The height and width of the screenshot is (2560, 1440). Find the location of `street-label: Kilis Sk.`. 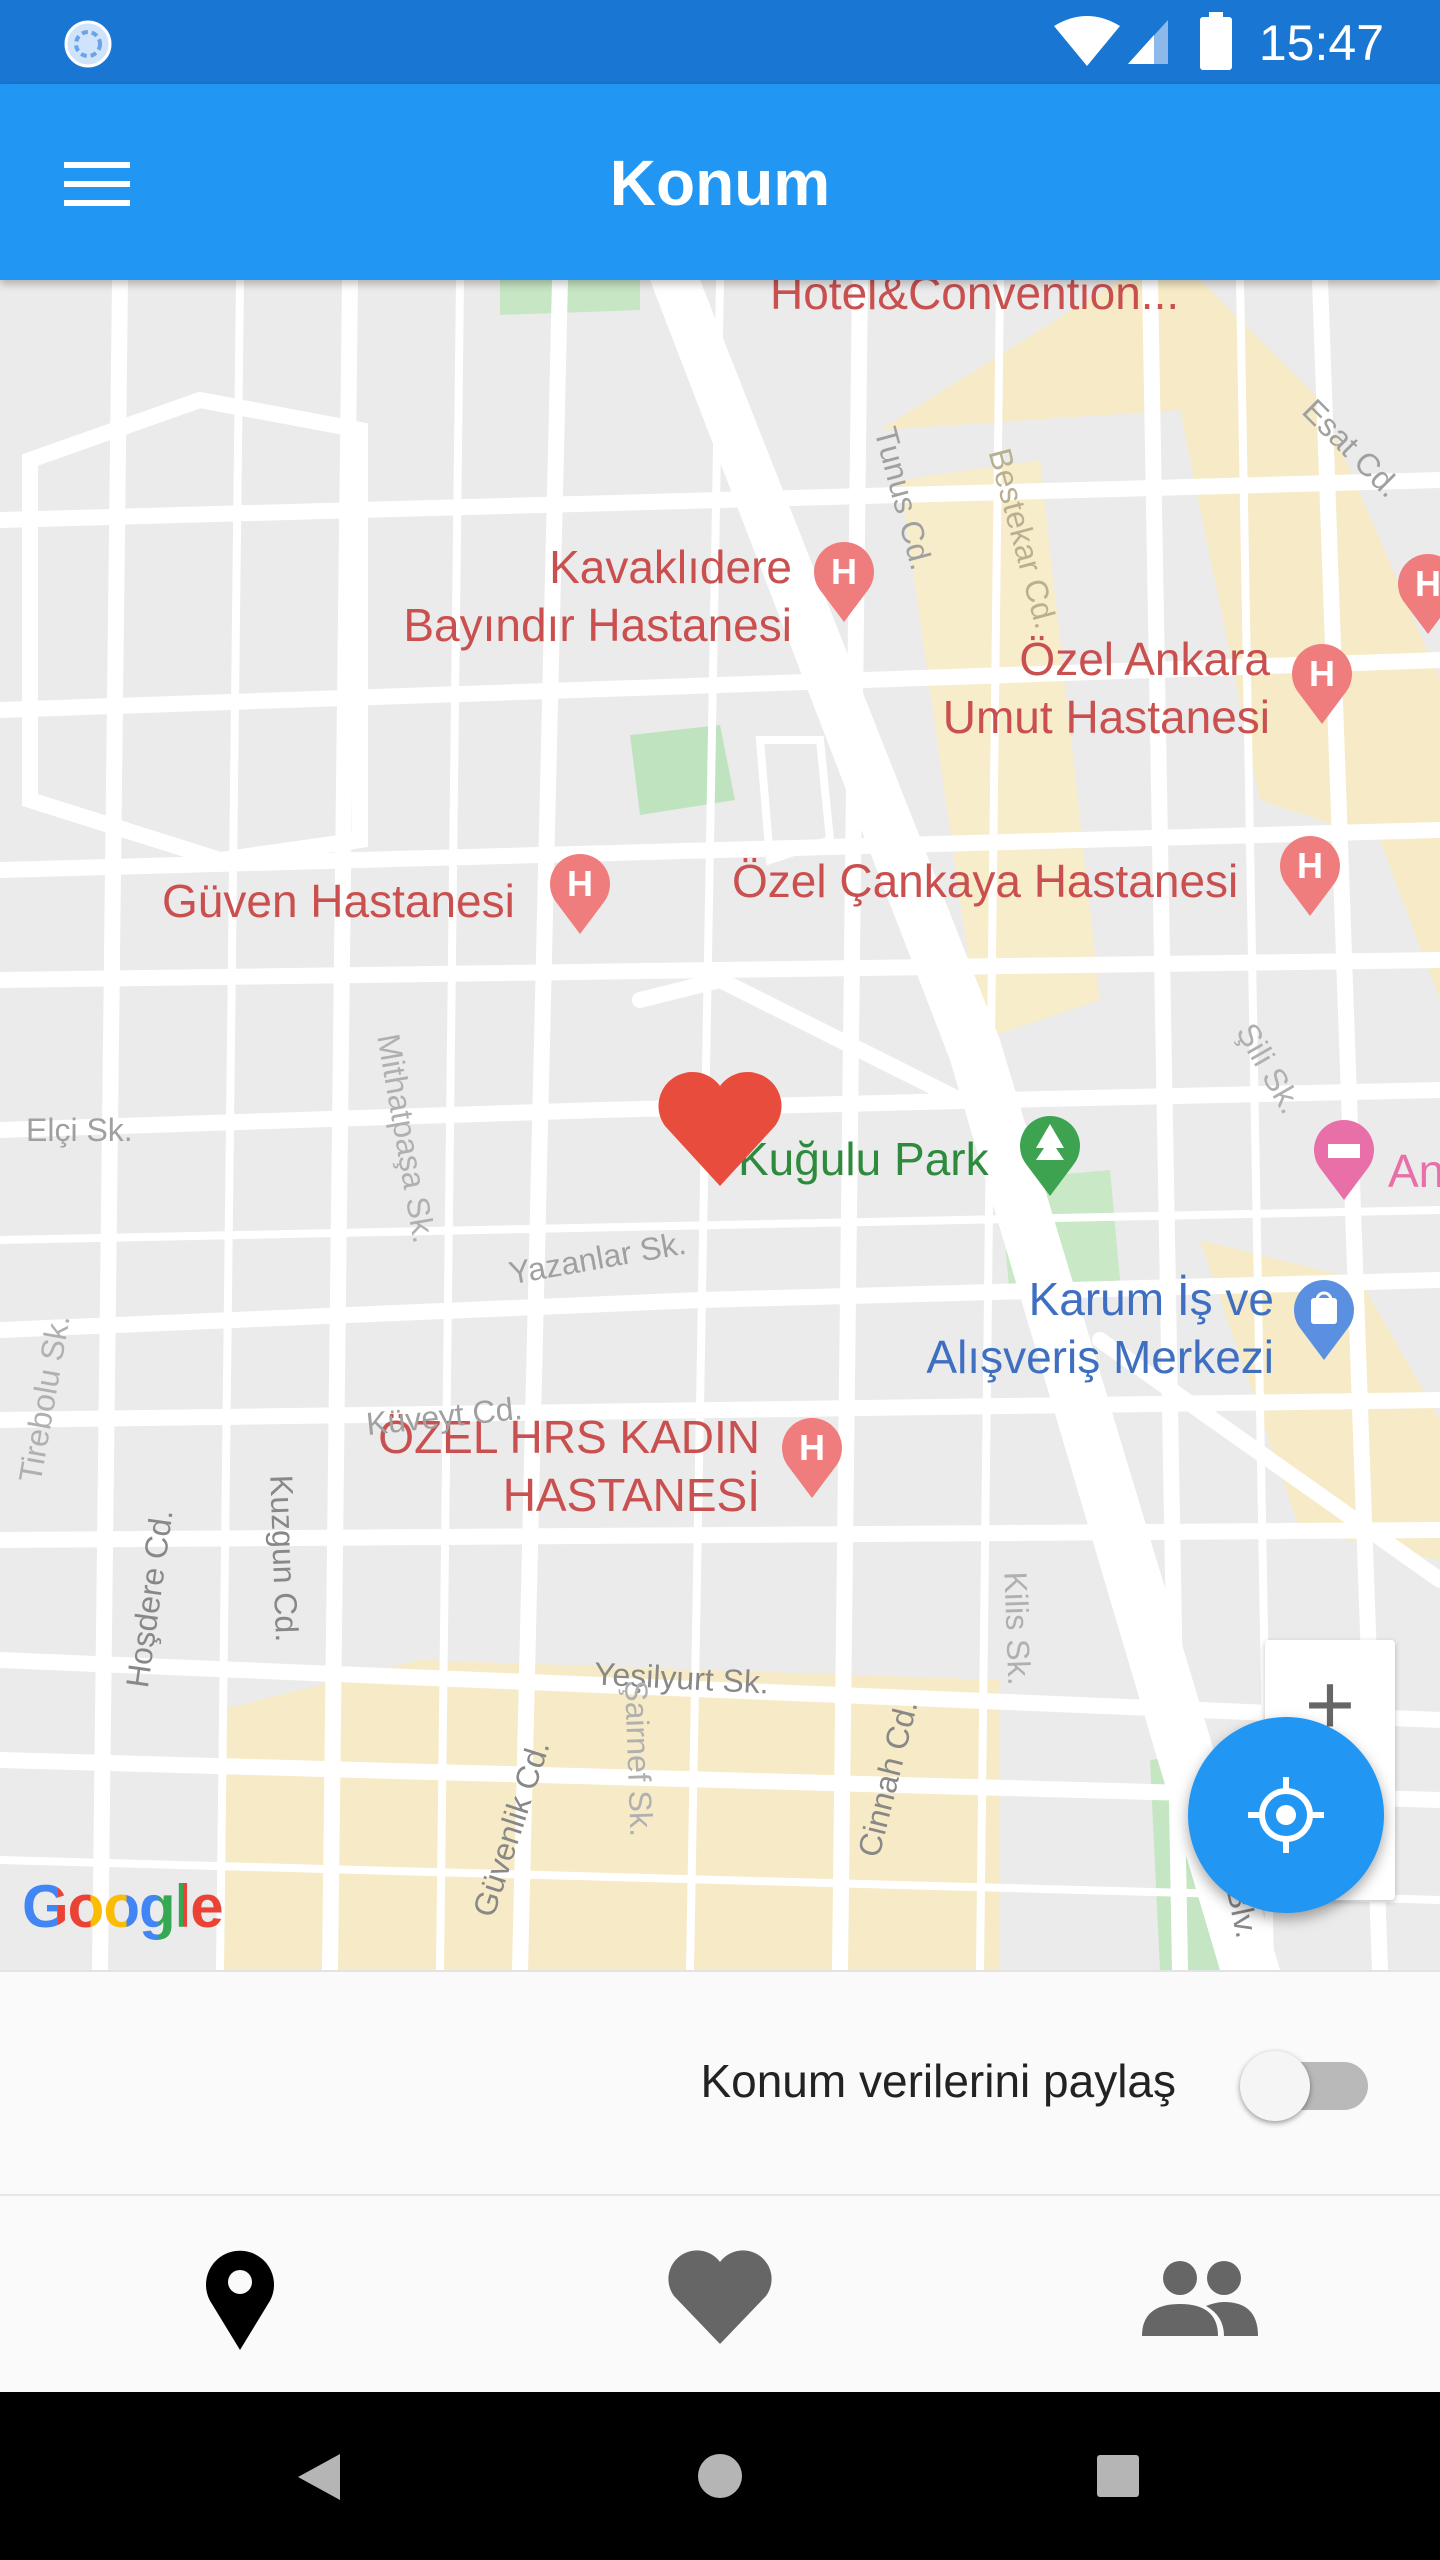

street-label: Kilis Sk. is located at coordinates (1017, 1628).